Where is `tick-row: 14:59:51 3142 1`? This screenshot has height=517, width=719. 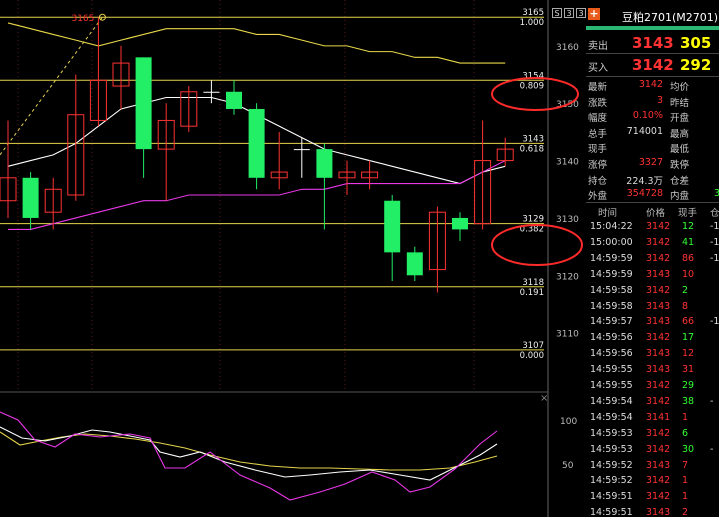
tick-row: 14:59:51 3142 1 is located at coordinates (652, 497).